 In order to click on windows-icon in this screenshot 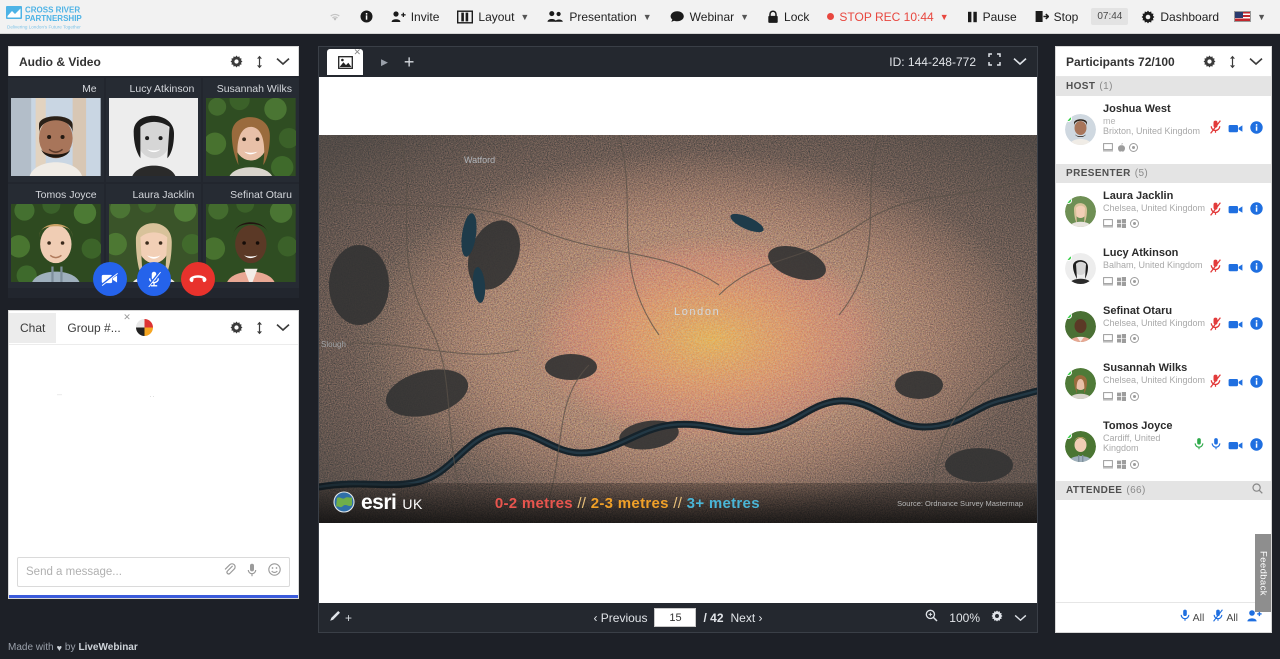, I will do `click(1121, 397)`.